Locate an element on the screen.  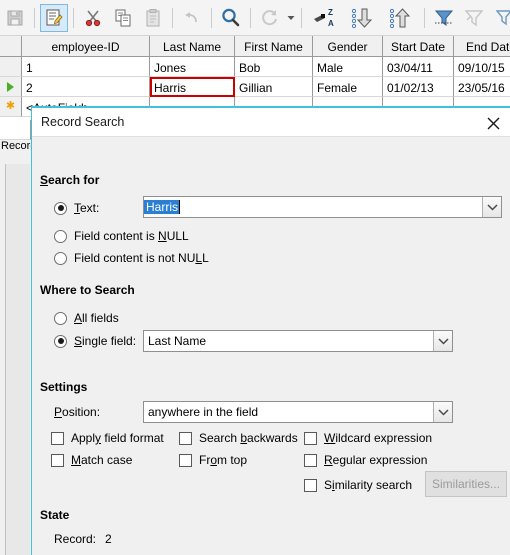
column-header-end-date: End Date is located at coordinates (482, 46).